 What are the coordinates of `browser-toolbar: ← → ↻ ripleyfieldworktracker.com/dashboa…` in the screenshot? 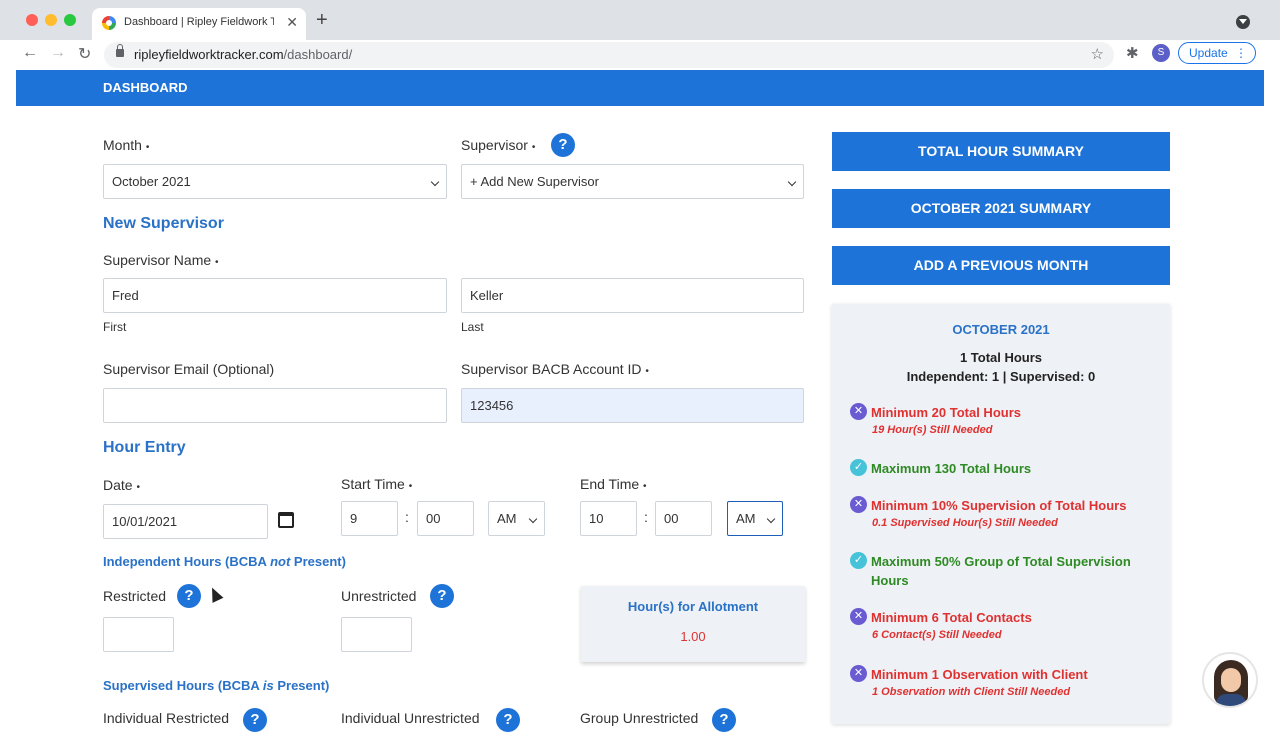 It's located at (640, 55).